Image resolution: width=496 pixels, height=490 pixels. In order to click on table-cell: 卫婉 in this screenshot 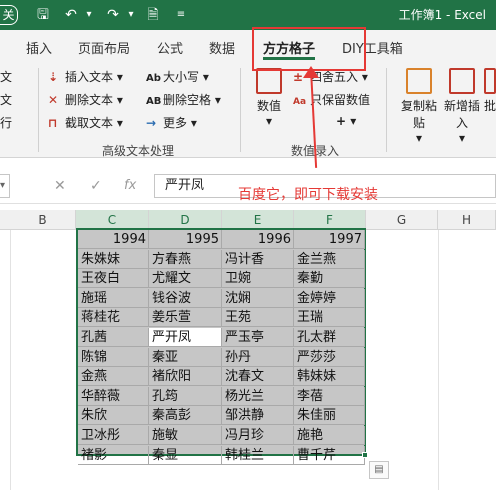, I will do `click(258, 279)`.